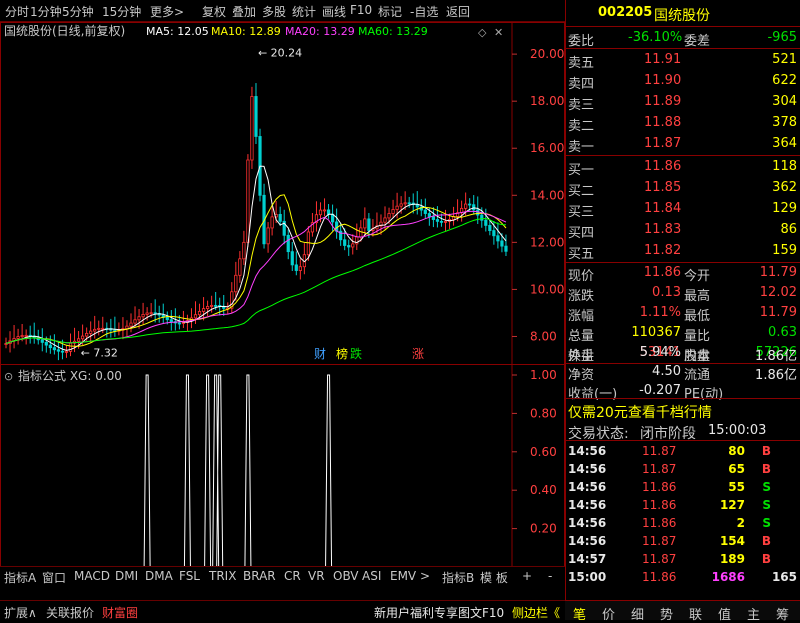 The height and width of the screenshot is (623, 800). I want to click on quote-header: 002205 国统股份, so click(683, 14).